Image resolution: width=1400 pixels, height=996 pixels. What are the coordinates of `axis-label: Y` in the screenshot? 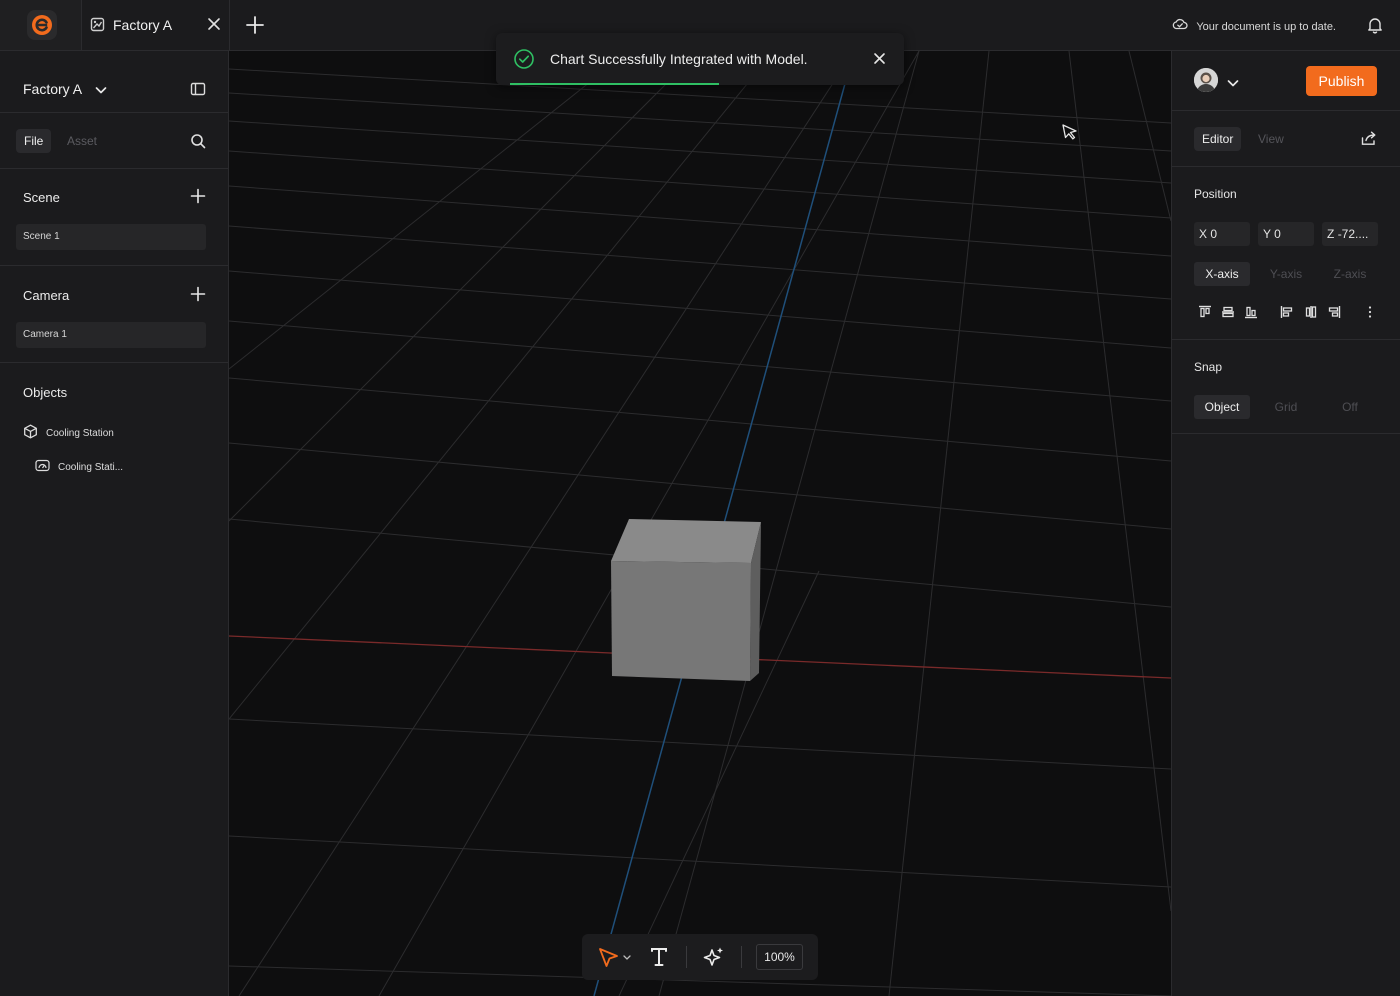 It's located at (1267, 234).